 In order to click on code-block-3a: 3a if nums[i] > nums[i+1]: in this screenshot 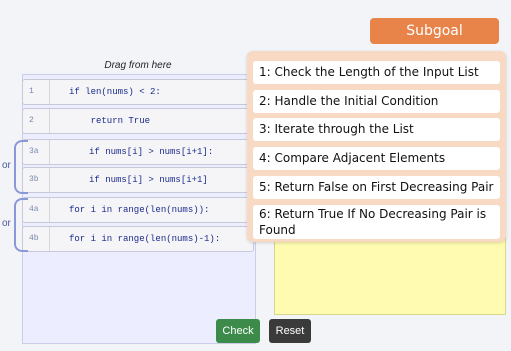, I will do `click(138, 152)`.